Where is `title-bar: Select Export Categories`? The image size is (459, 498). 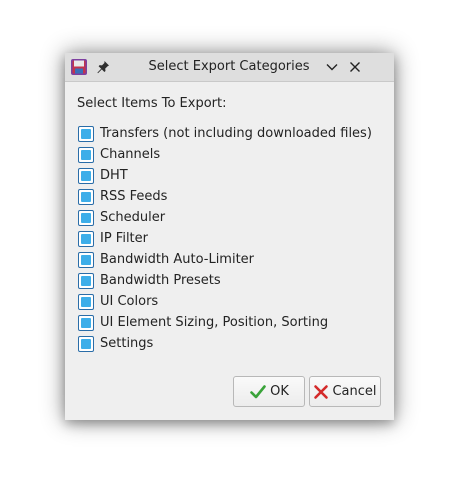 title-bar: Select Export Categories is located at coordinates (229, 67).